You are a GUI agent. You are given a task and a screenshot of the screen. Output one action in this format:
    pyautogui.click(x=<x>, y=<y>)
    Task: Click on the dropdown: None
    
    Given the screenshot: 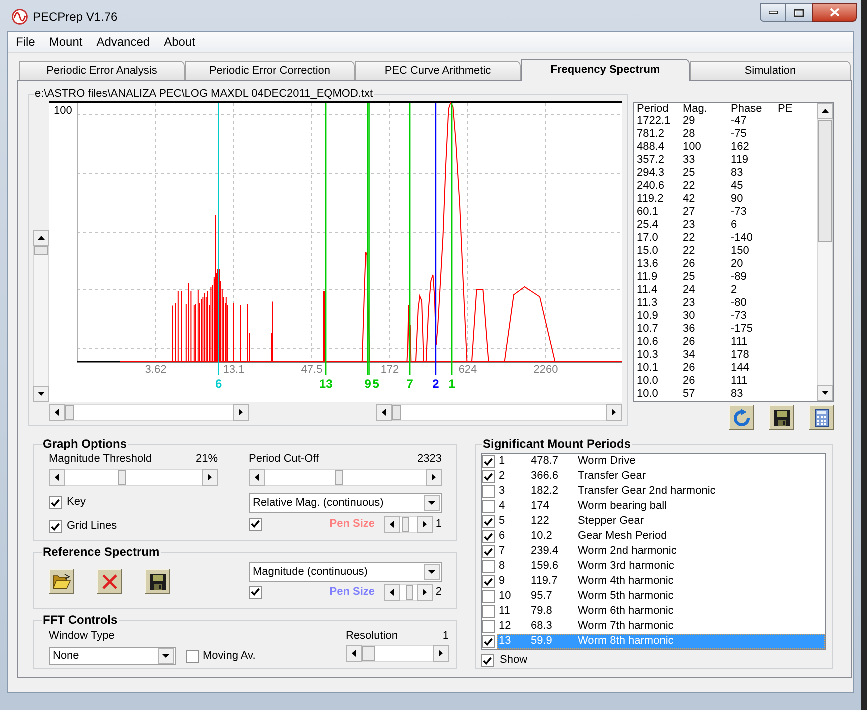 What is the action you would take?
    pyautogui.click(x=112, y=656)
    